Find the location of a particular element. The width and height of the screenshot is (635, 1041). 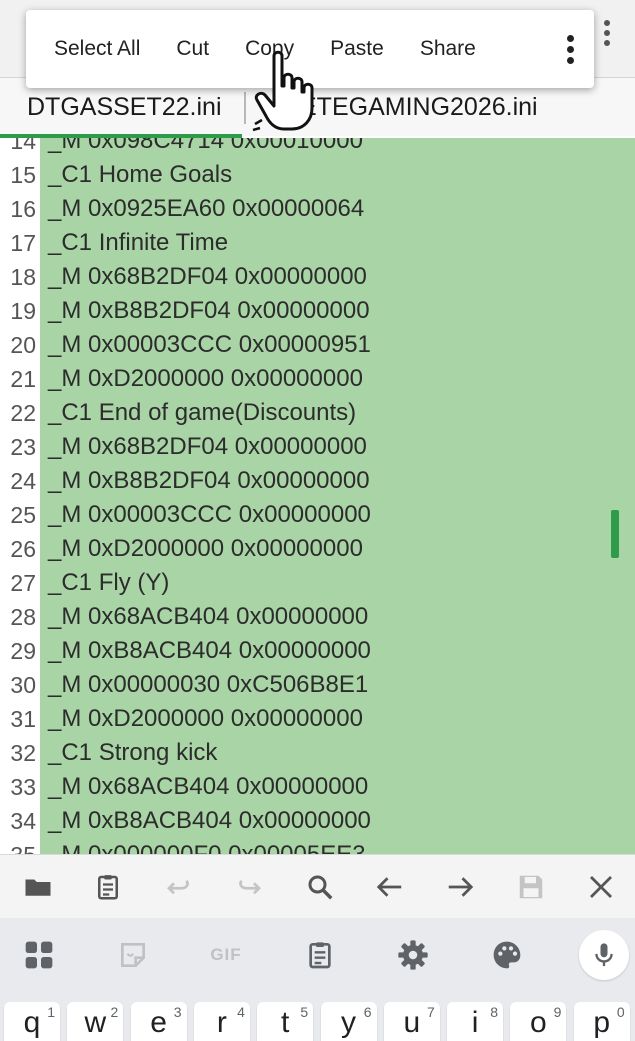

hand-pointer-icon is located at coordinates (283, 91).